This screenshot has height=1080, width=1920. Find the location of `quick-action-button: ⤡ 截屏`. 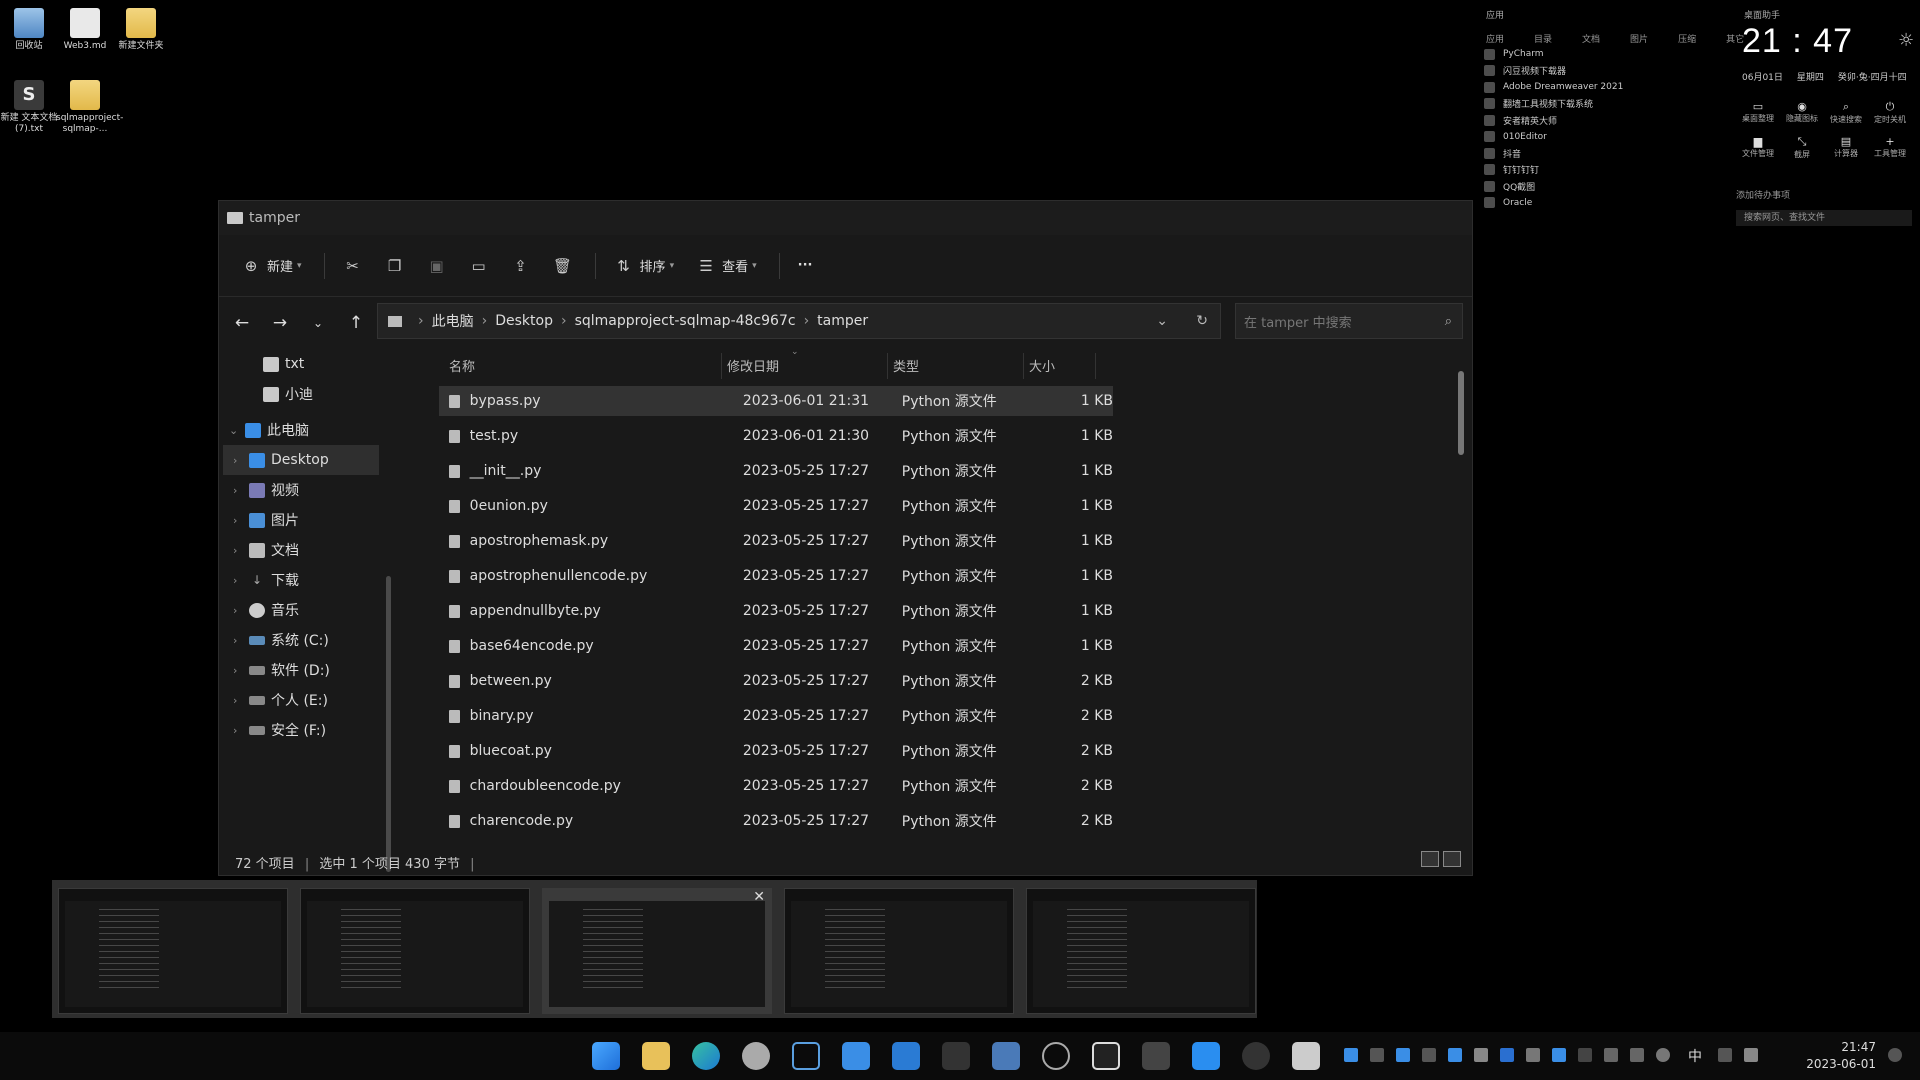

quick-action-button: ⤡ 截屏 is located at coordinates (1802, 147).